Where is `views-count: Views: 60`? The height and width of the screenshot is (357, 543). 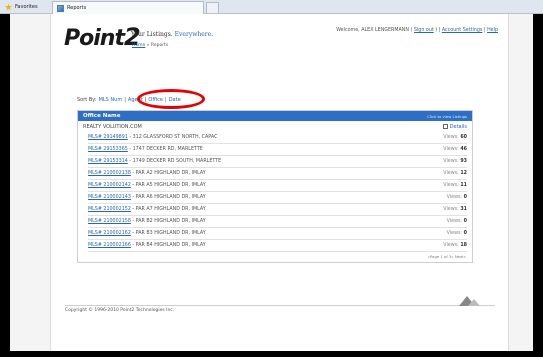 views-count: Views: 60 is located at coordinates (455, 137).